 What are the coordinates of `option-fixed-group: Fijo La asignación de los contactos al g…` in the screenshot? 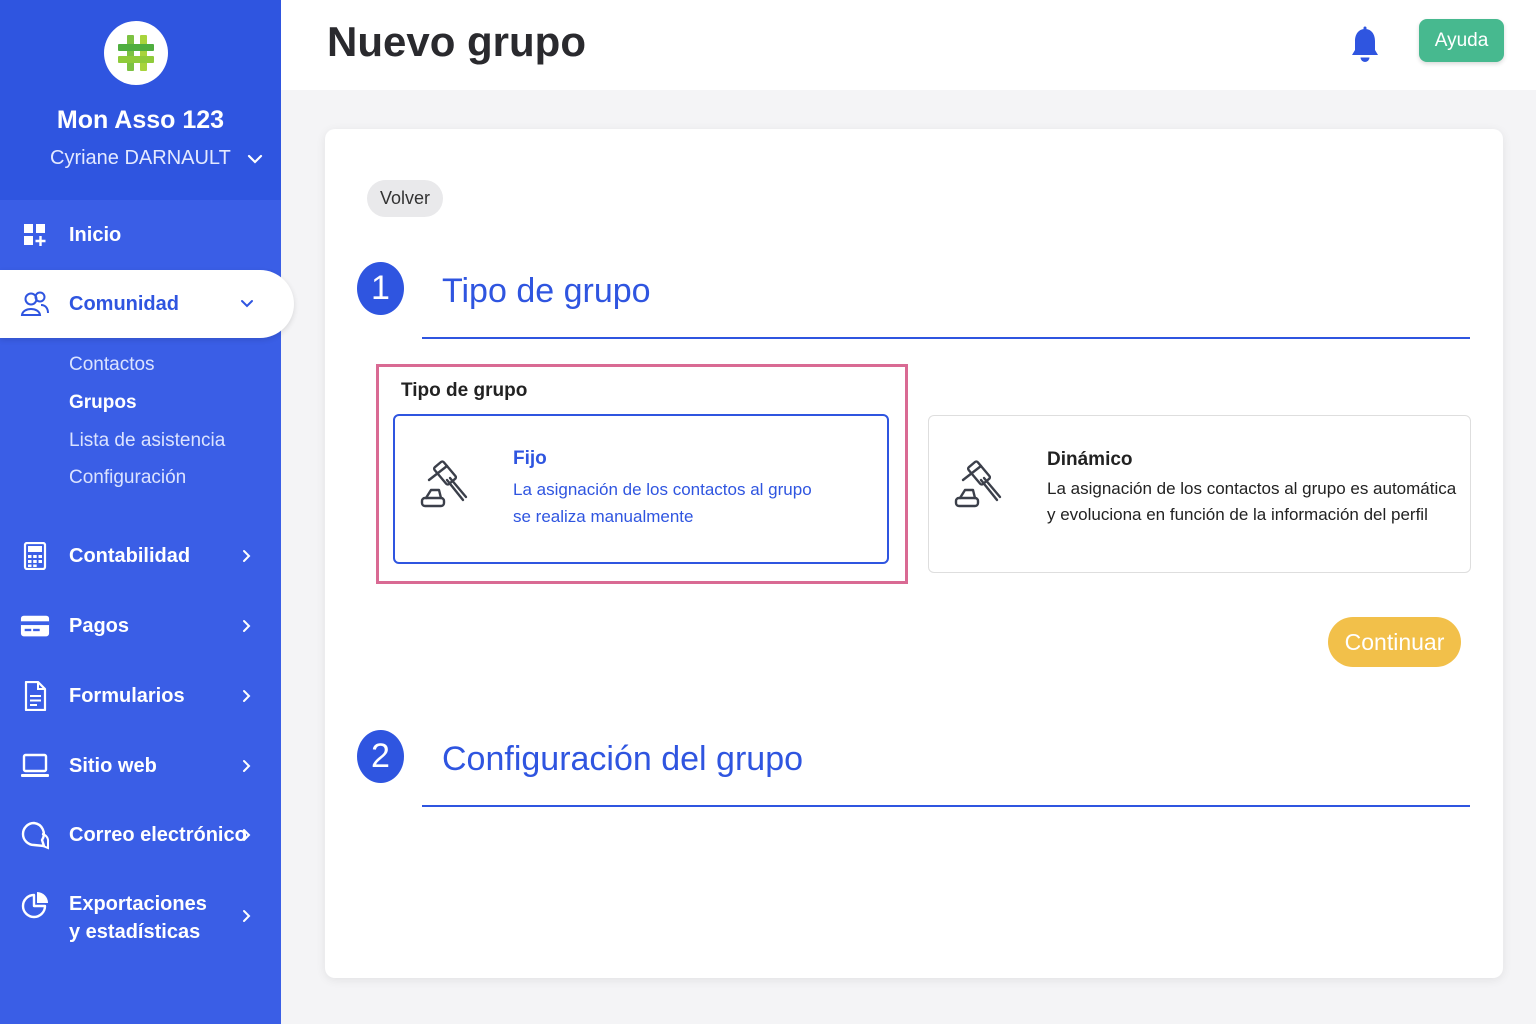 It's located at (641, 489).